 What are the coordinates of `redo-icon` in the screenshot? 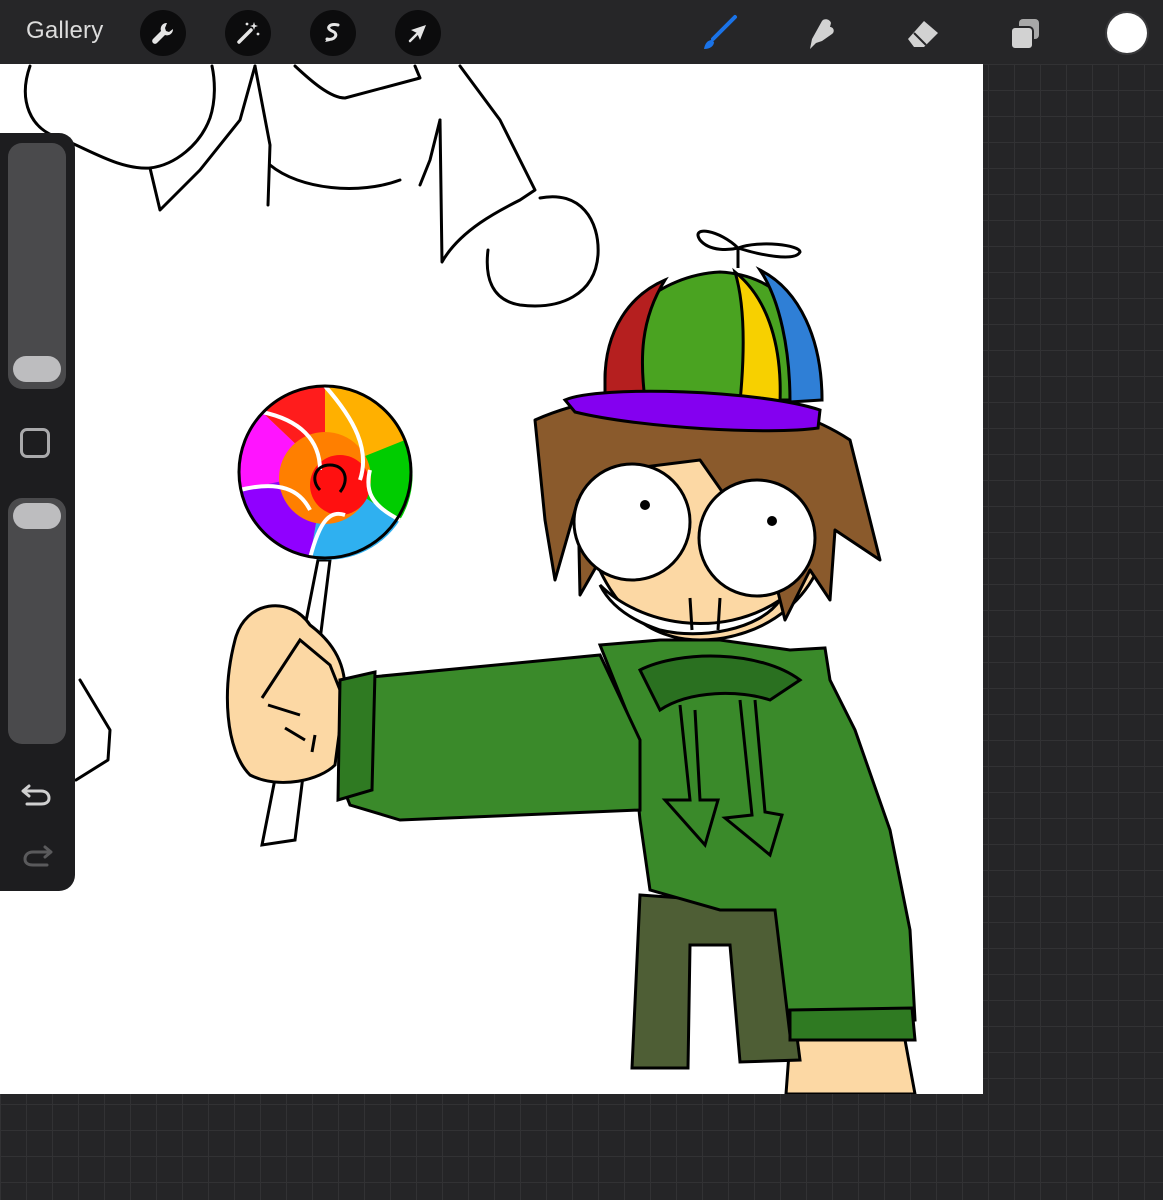 It's located at (37, 854).